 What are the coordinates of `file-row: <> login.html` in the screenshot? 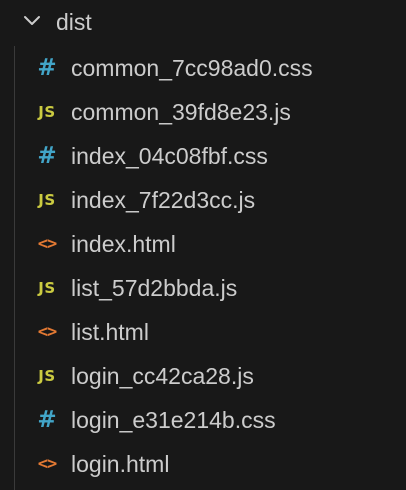 It's located at (203, 464).